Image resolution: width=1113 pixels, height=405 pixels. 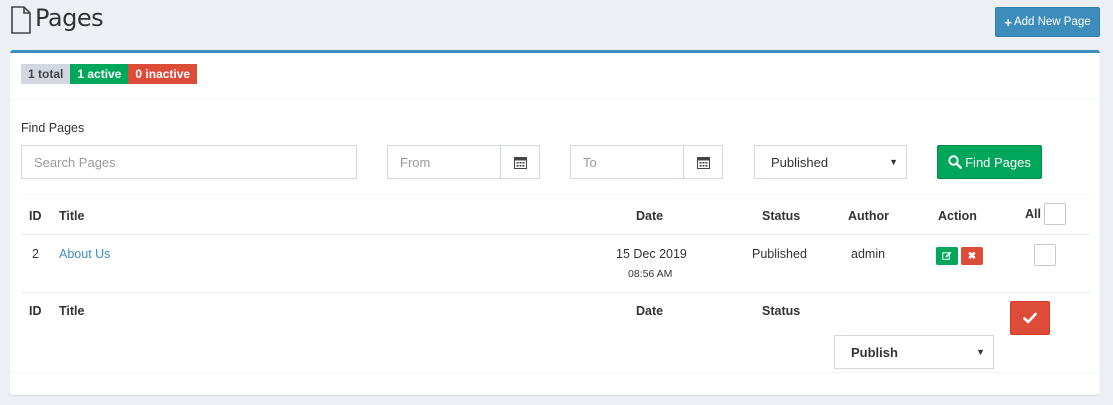 I want to click on find-pages-button-label: Find Pages, so click(x=998, y=162).